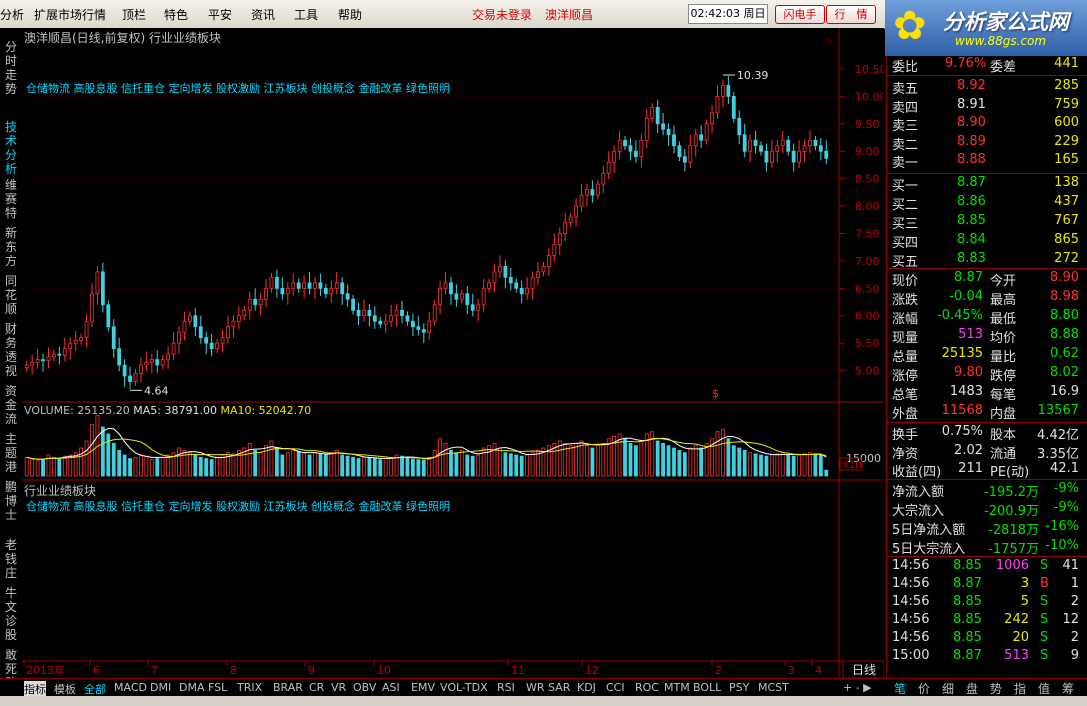 Image resolution: width=1087 pixels, height=706 pixels. What do you see at coordinates (306, 14) in the screenshot?
I see `menu-tools: 工具` at bounding box center [306, 14].